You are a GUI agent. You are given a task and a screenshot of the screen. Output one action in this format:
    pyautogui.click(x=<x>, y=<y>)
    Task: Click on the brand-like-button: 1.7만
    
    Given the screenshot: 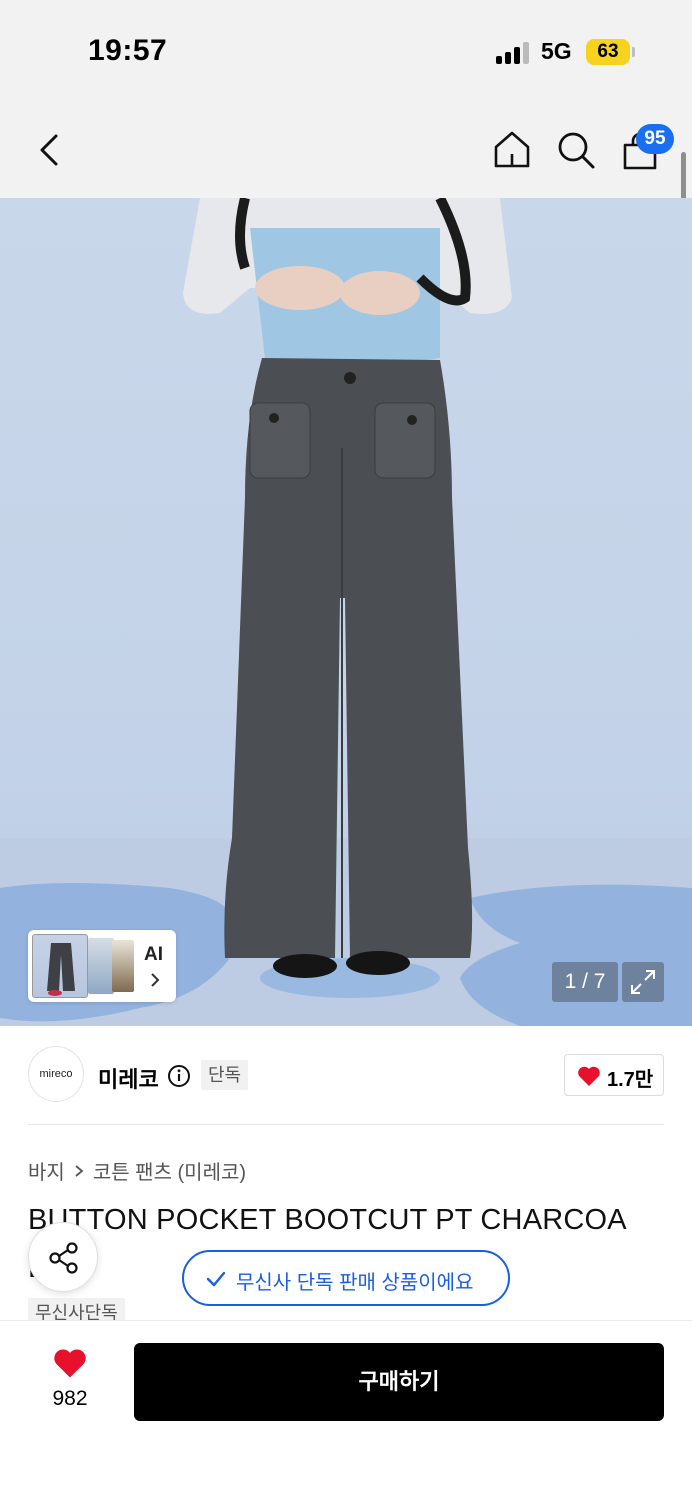 What is the action you would take?
    pyautogui.click(x=614, y=1075)
    